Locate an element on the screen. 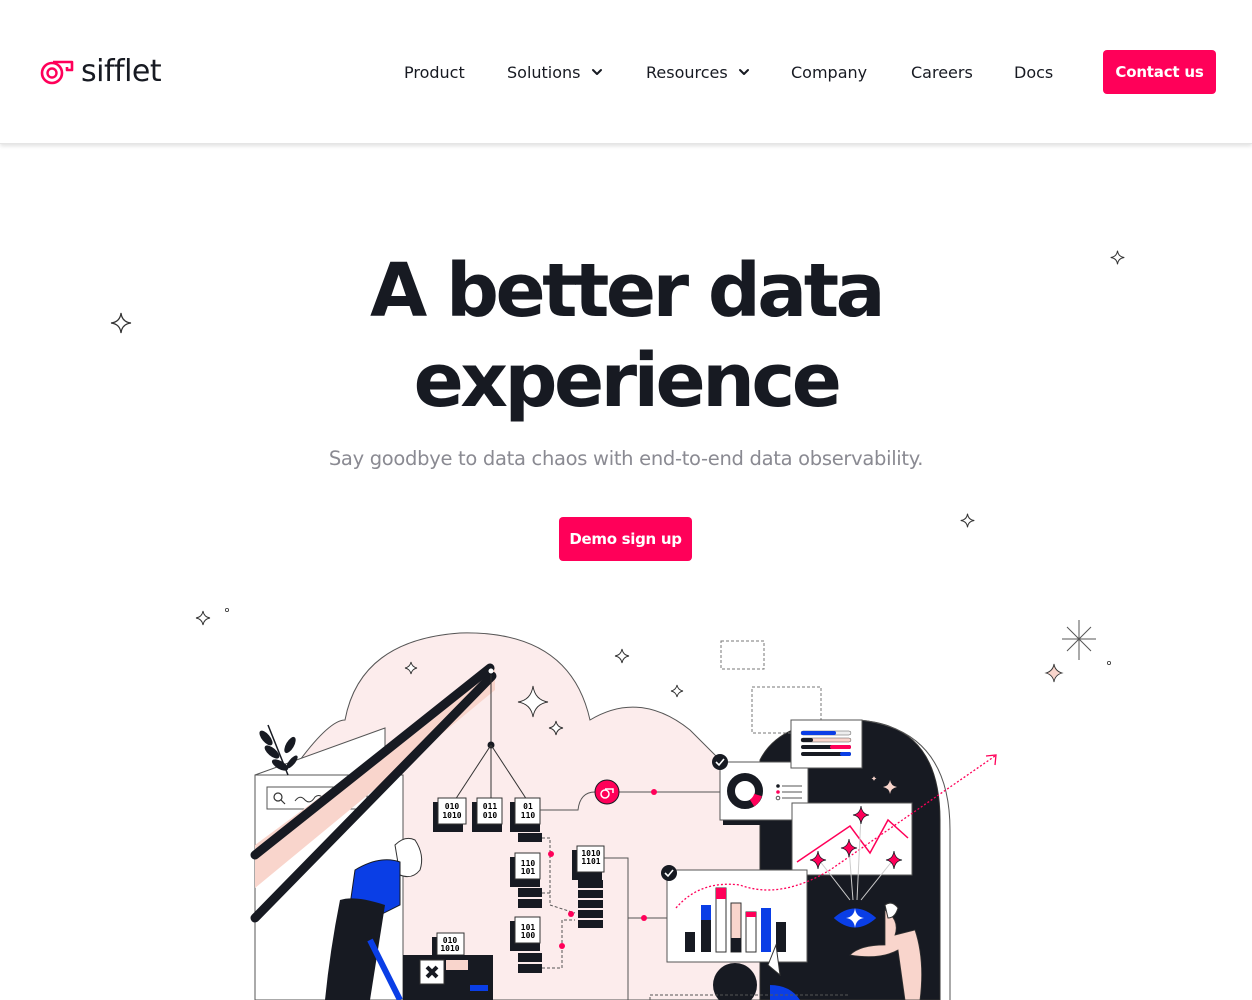 The image size is (1252, 1000). nav-careers-label: Careers is located at coordinates (942, 72).